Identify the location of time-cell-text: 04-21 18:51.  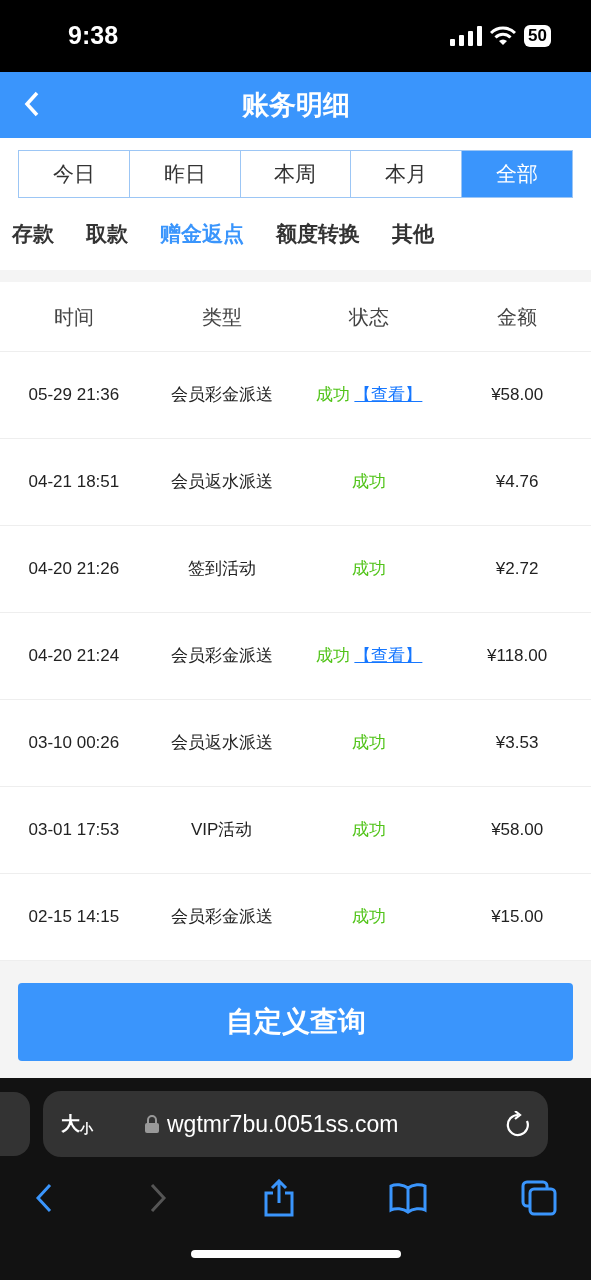
(74, 482).